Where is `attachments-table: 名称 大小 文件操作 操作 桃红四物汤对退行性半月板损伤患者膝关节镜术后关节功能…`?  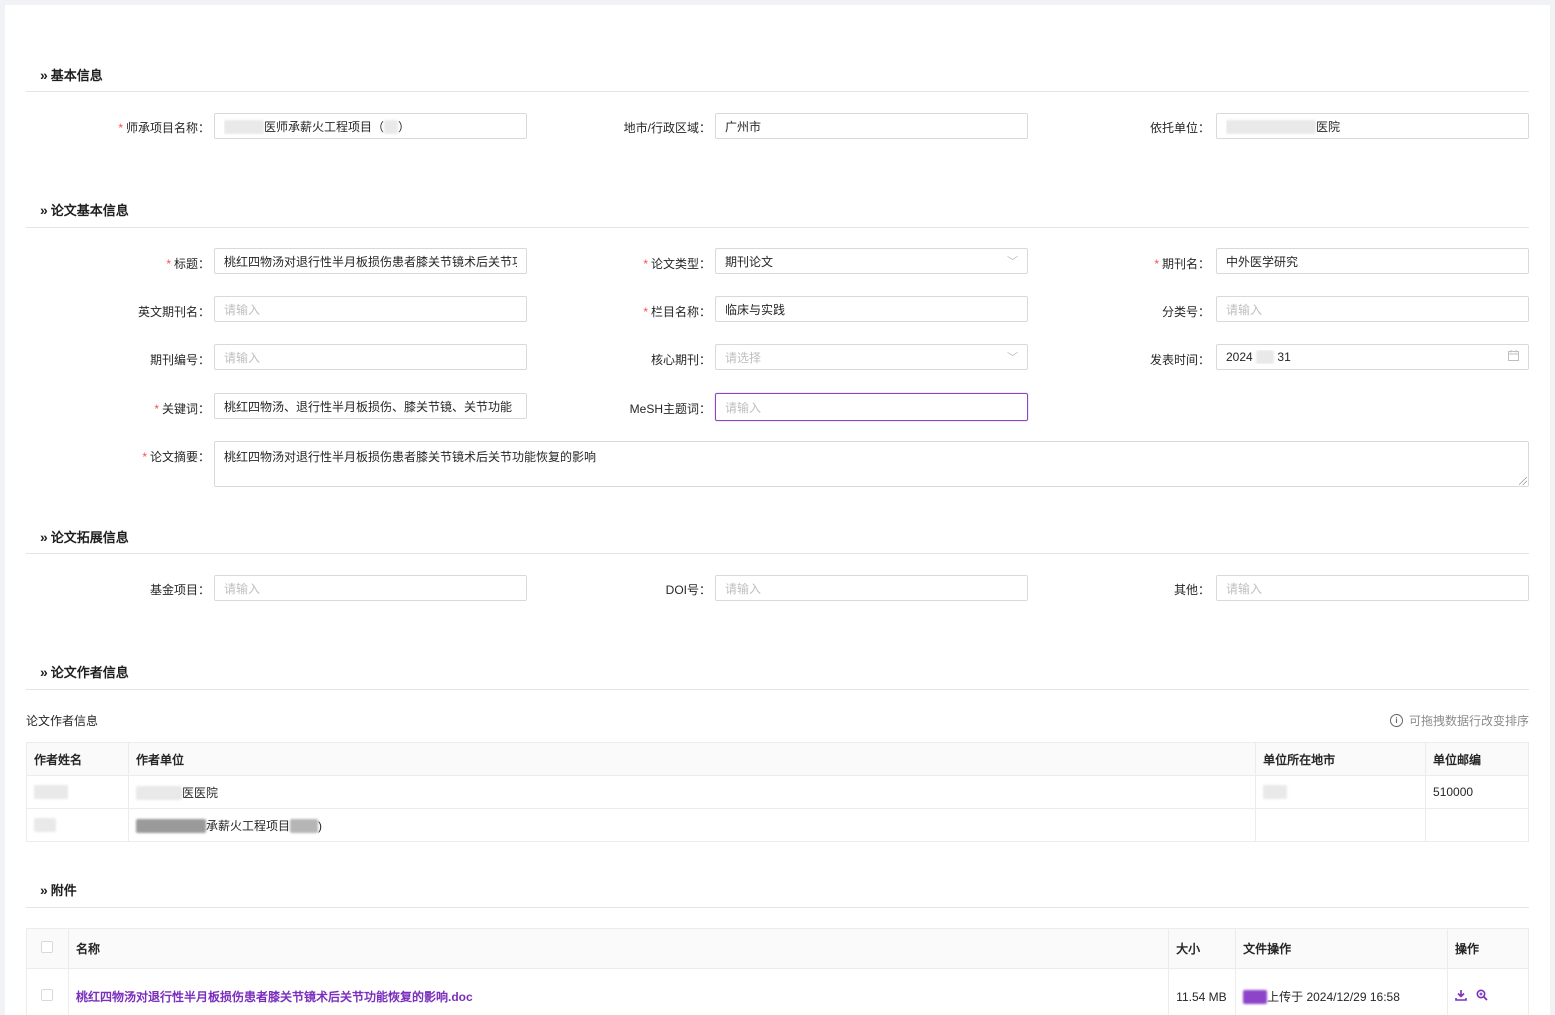 attachments-table: 名称 大小 文件操作 操作 桃红四物汤对退行性半月板损伤患者膝关节镜术后关节功能… is located at coordinates (777, 971).